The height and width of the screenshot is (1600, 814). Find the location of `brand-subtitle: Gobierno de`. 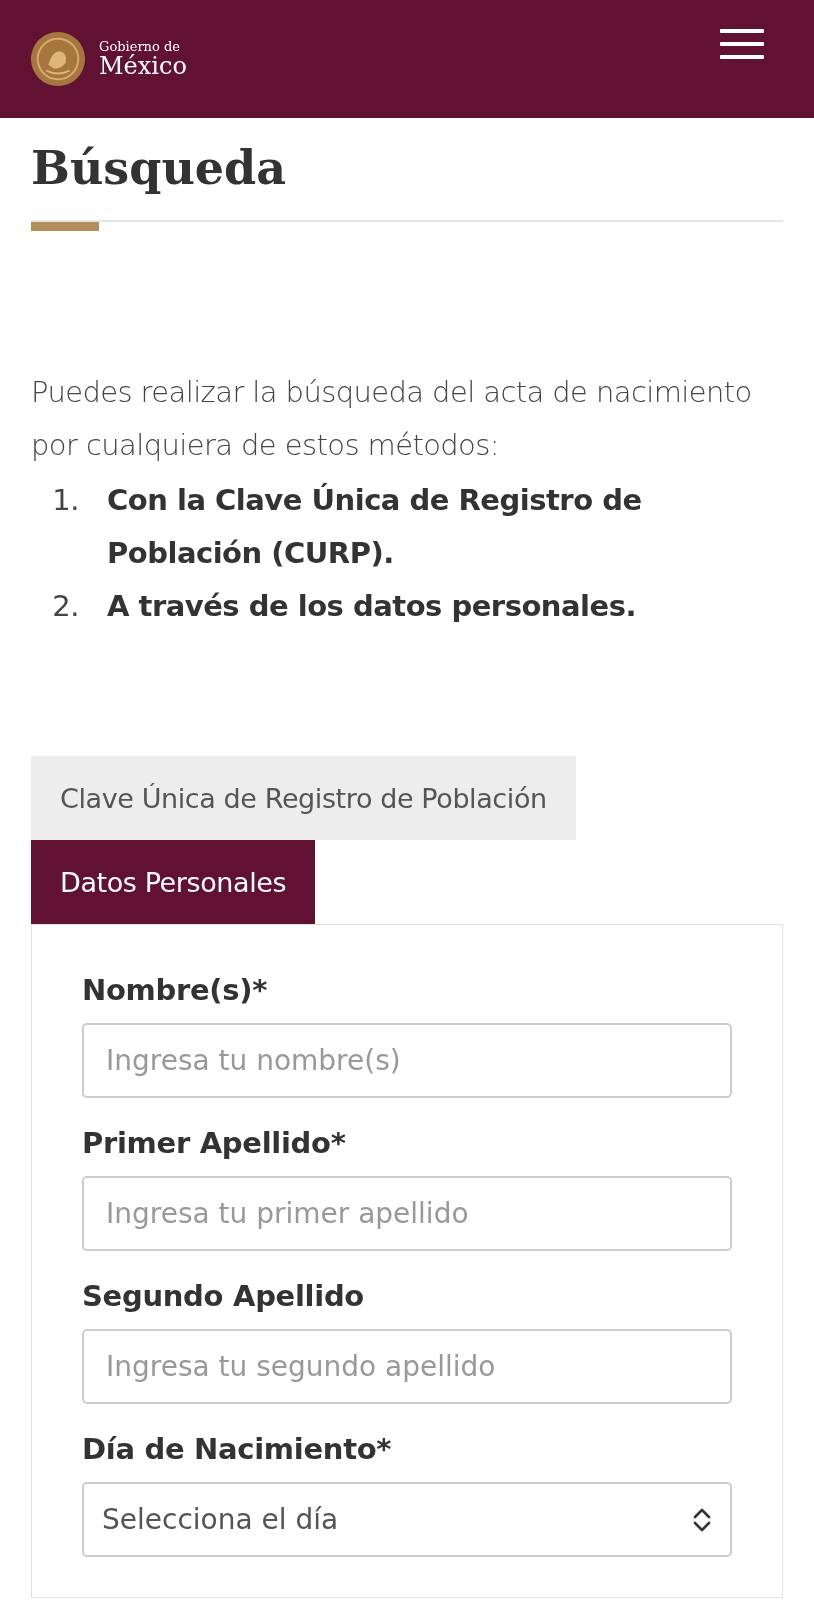

brand-subtitle: Gobierno de is located at coordinates (140, 46).